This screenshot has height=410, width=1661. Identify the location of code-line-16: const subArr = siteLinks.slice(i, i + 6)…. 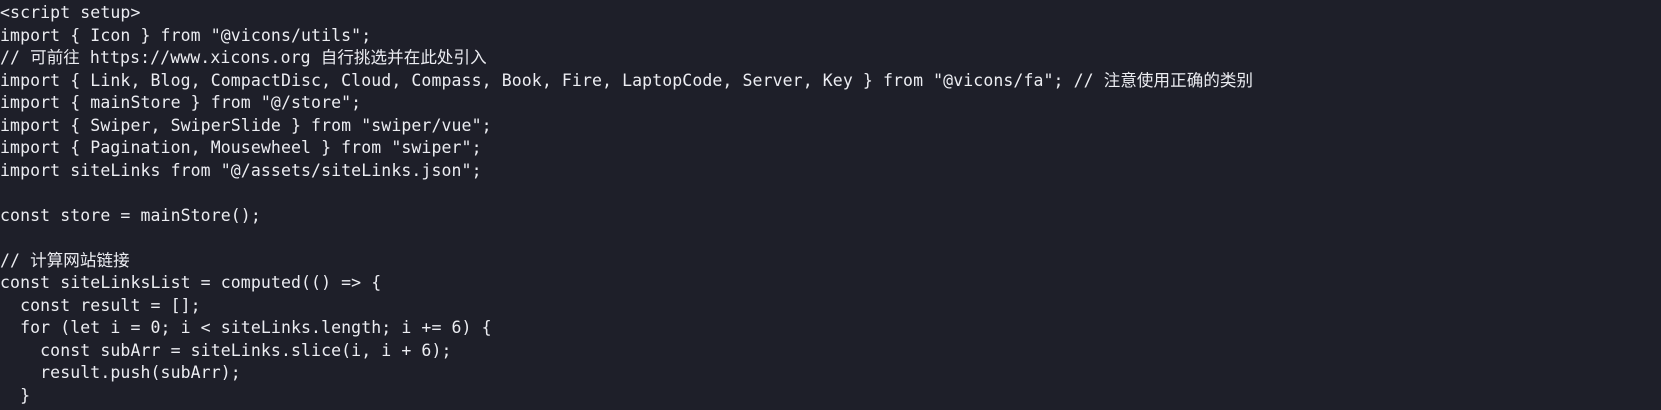
(226, 350).